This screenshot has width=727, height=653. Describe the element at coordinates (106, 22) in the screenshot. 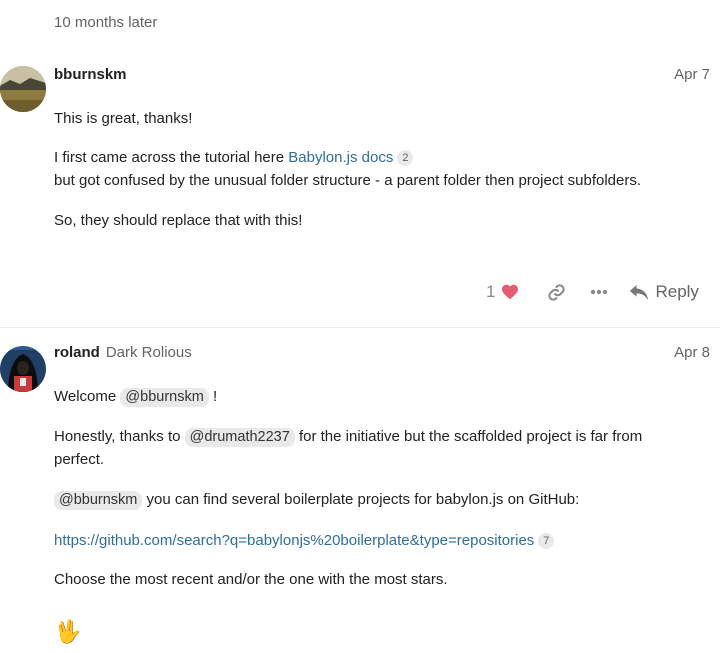

I see `time-gap-label: 10 months later` at that location.